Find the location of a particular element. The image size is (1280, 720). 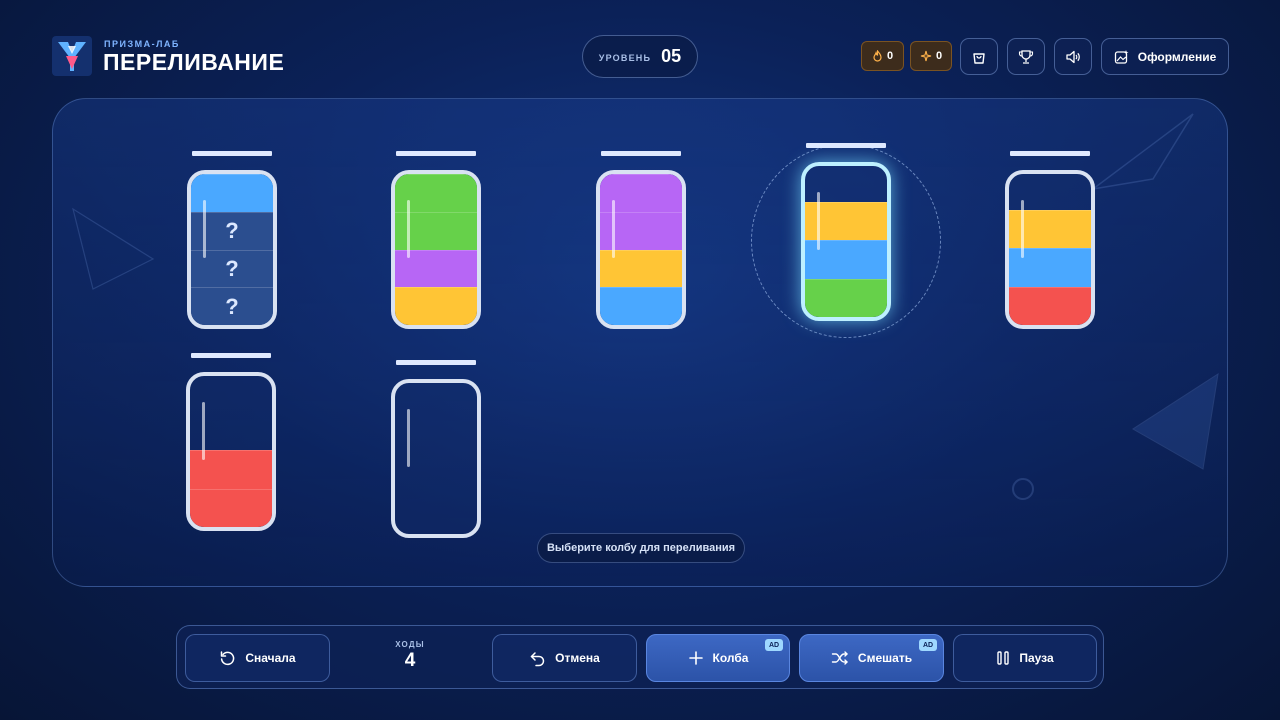

shuffle-icon is located at coordinates (839, 658).